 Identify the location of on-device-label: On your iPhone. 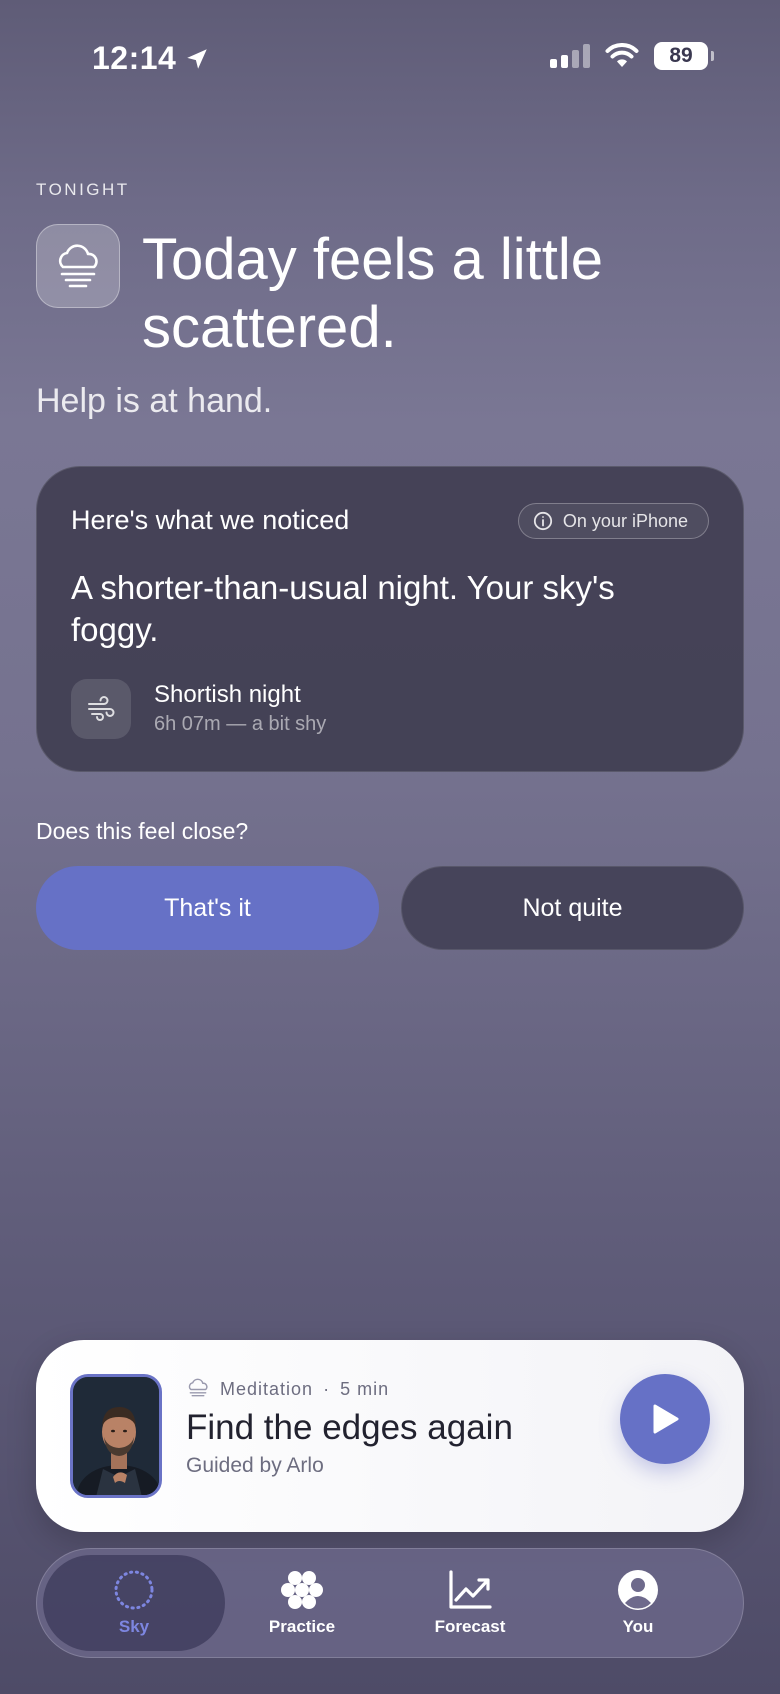
(625, 520).